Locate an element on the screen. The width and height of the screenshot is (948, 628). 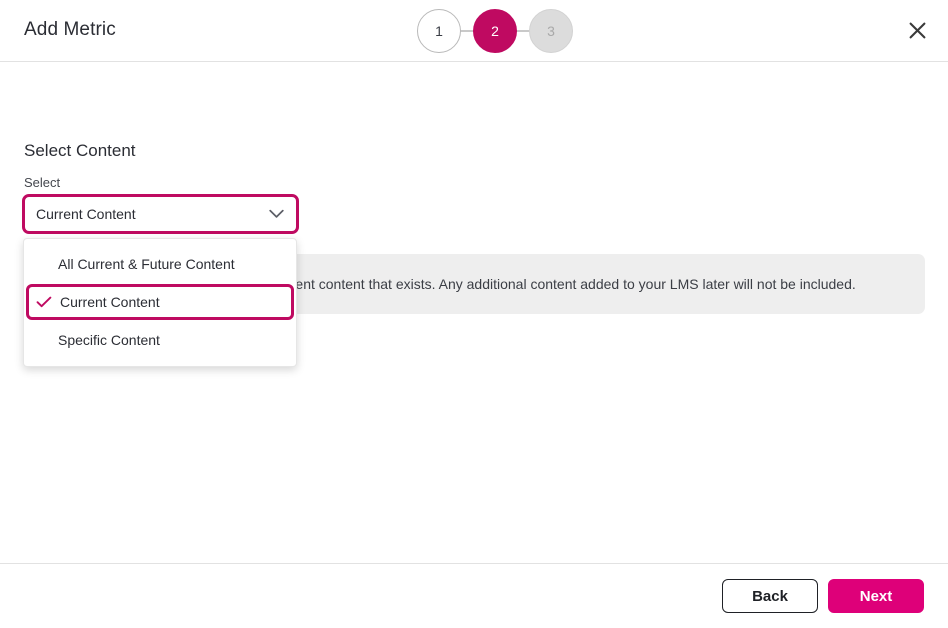
stepper-step-2: 2 is located at coordinates (495, 31).